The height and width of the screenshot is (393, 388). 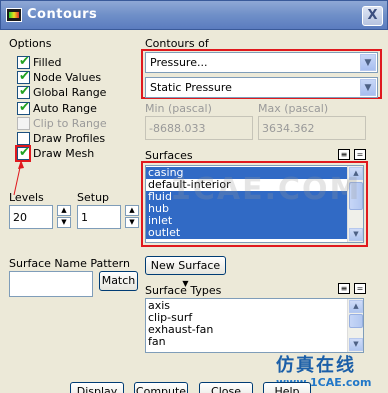 I want to click on list-item: exhaust-fan, so click(x=246, y=330).